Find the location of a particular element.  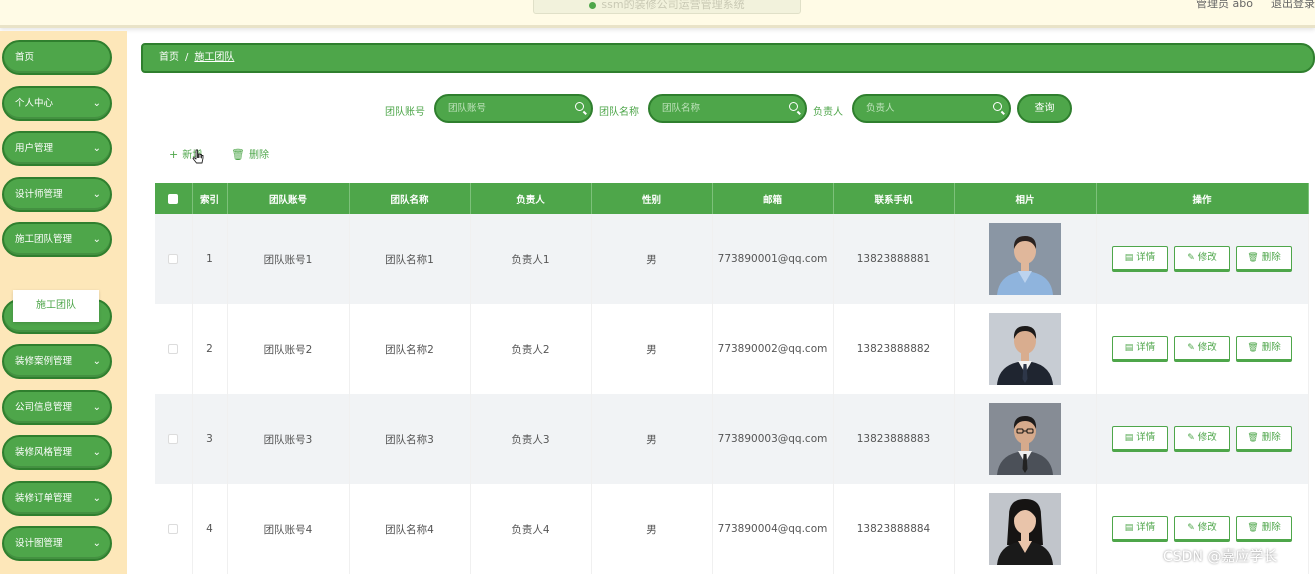

sidebar-item-designer-management: 设计师管理 ⌄ is located at coordinates (57, 194).